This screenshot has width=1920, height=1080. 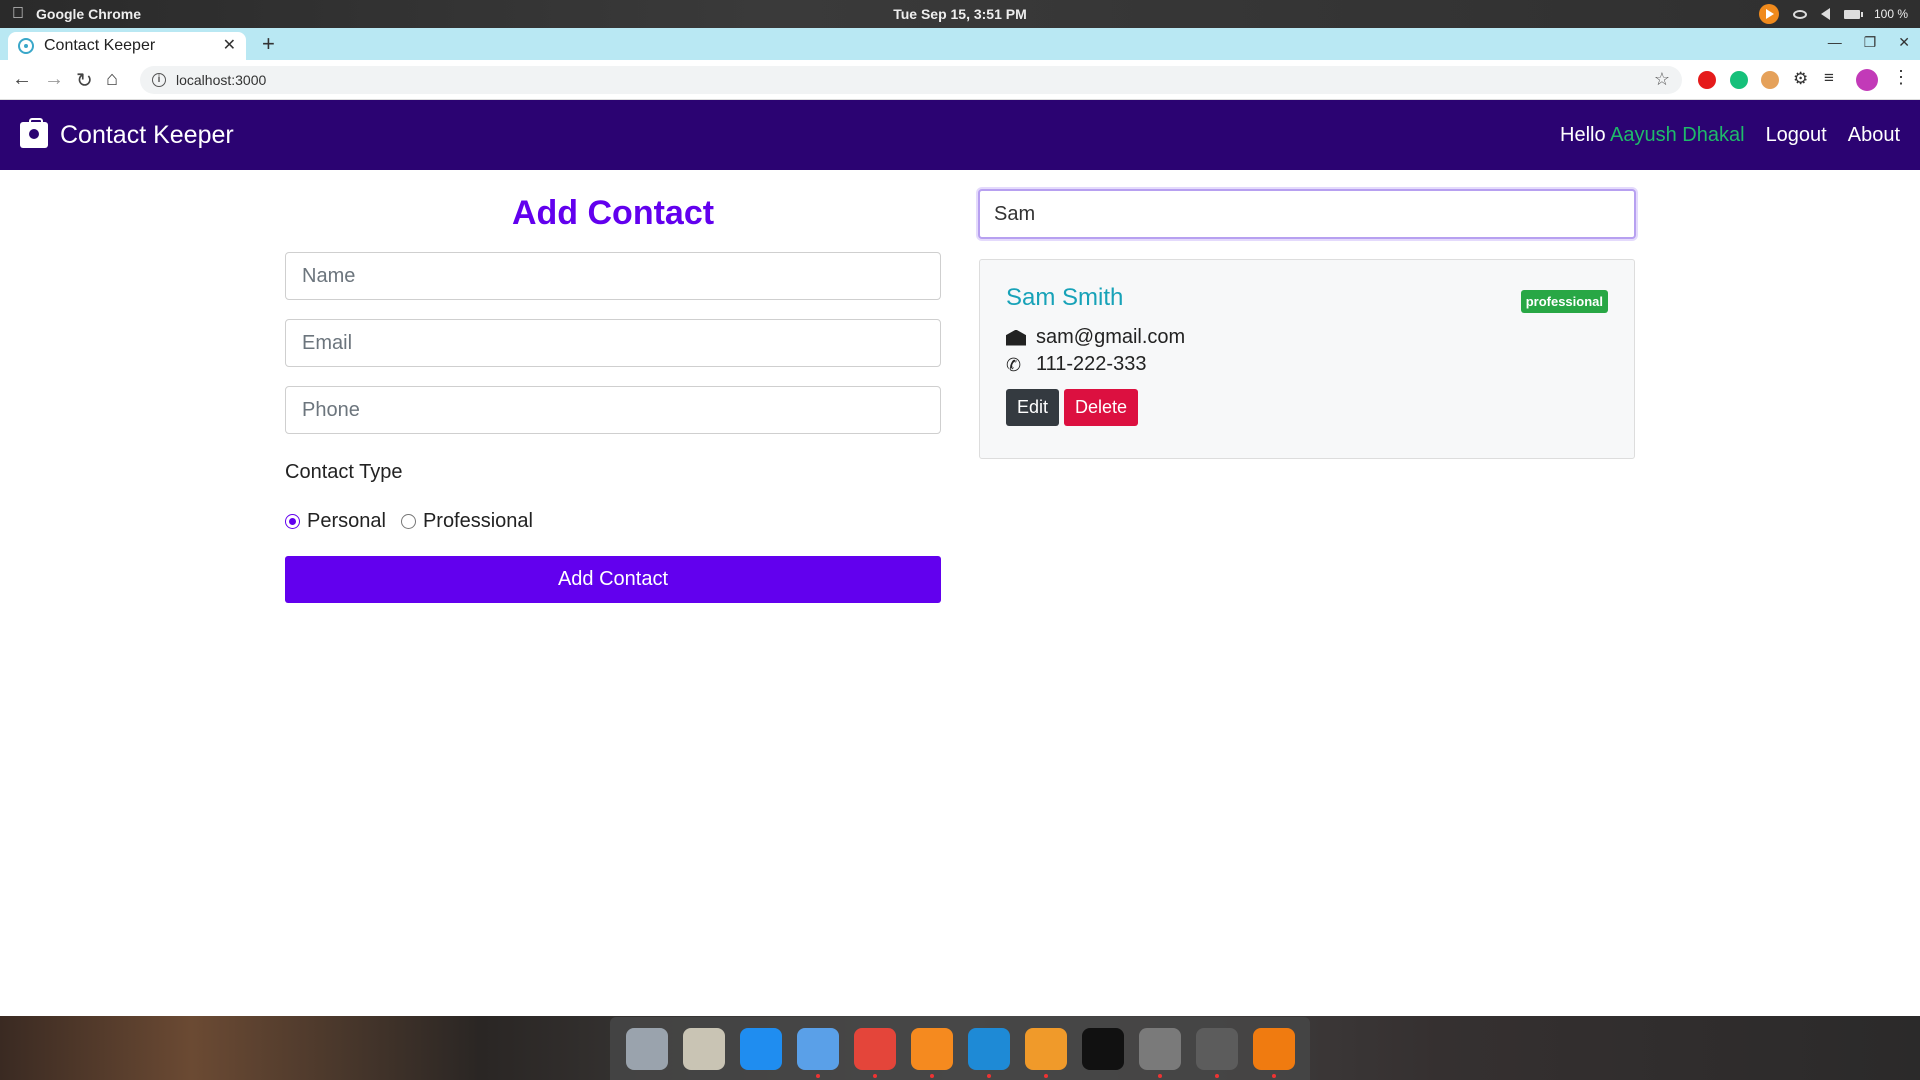 I want to click on about-link: About, so click(x=1874, y=135).